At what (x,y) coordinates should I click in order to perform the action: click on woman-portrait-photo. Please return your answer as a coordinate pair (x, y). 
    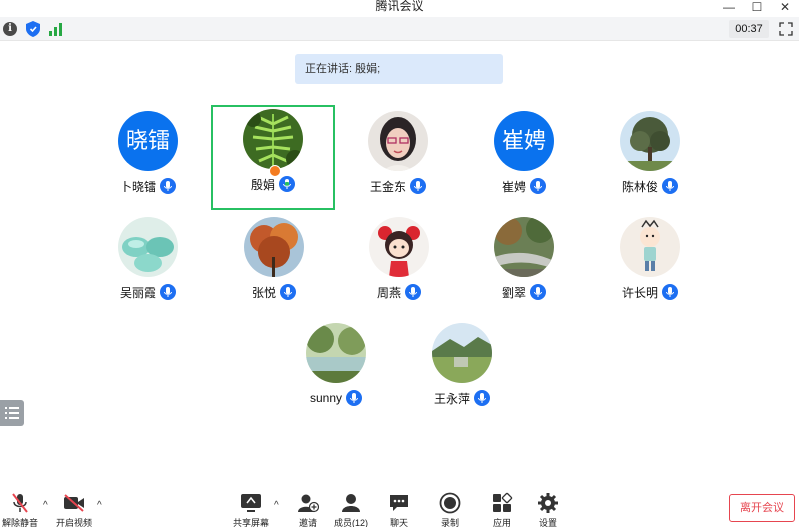
    Looking at the image, I should click on (398, 141).